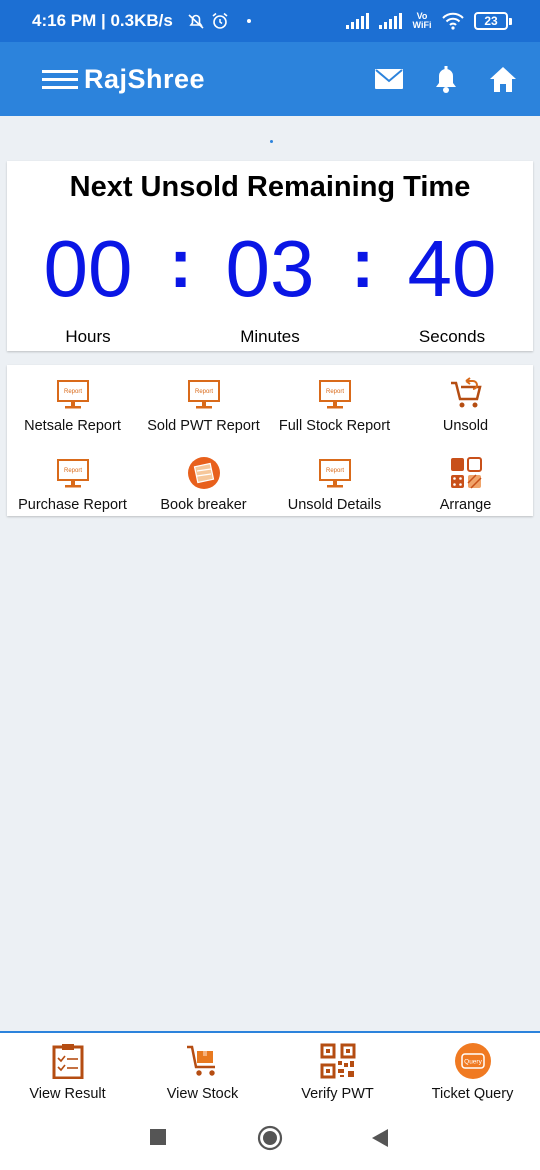 This screenshot has height=1170, width=540. What do you see at coordinates (220, 20) in the screenshot?
I see `alarm-icon` at bounding box center [220, 20].